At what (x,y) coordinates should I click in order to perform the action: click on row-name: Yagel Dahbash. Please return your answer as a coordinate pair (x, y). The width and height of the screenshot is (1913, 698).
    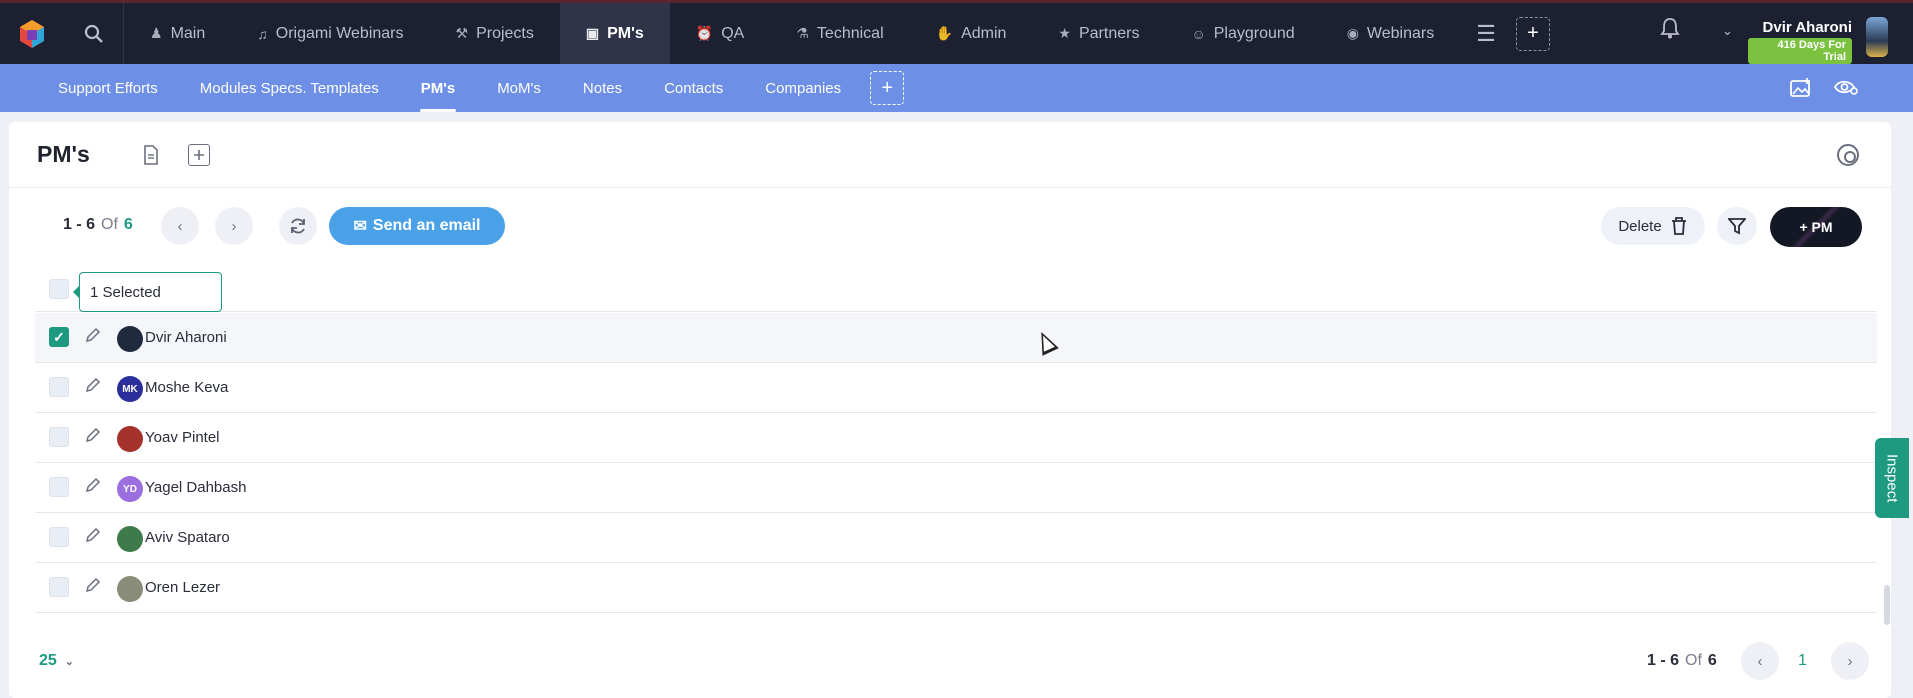
    Looking at the image, I should click on (195, 487).